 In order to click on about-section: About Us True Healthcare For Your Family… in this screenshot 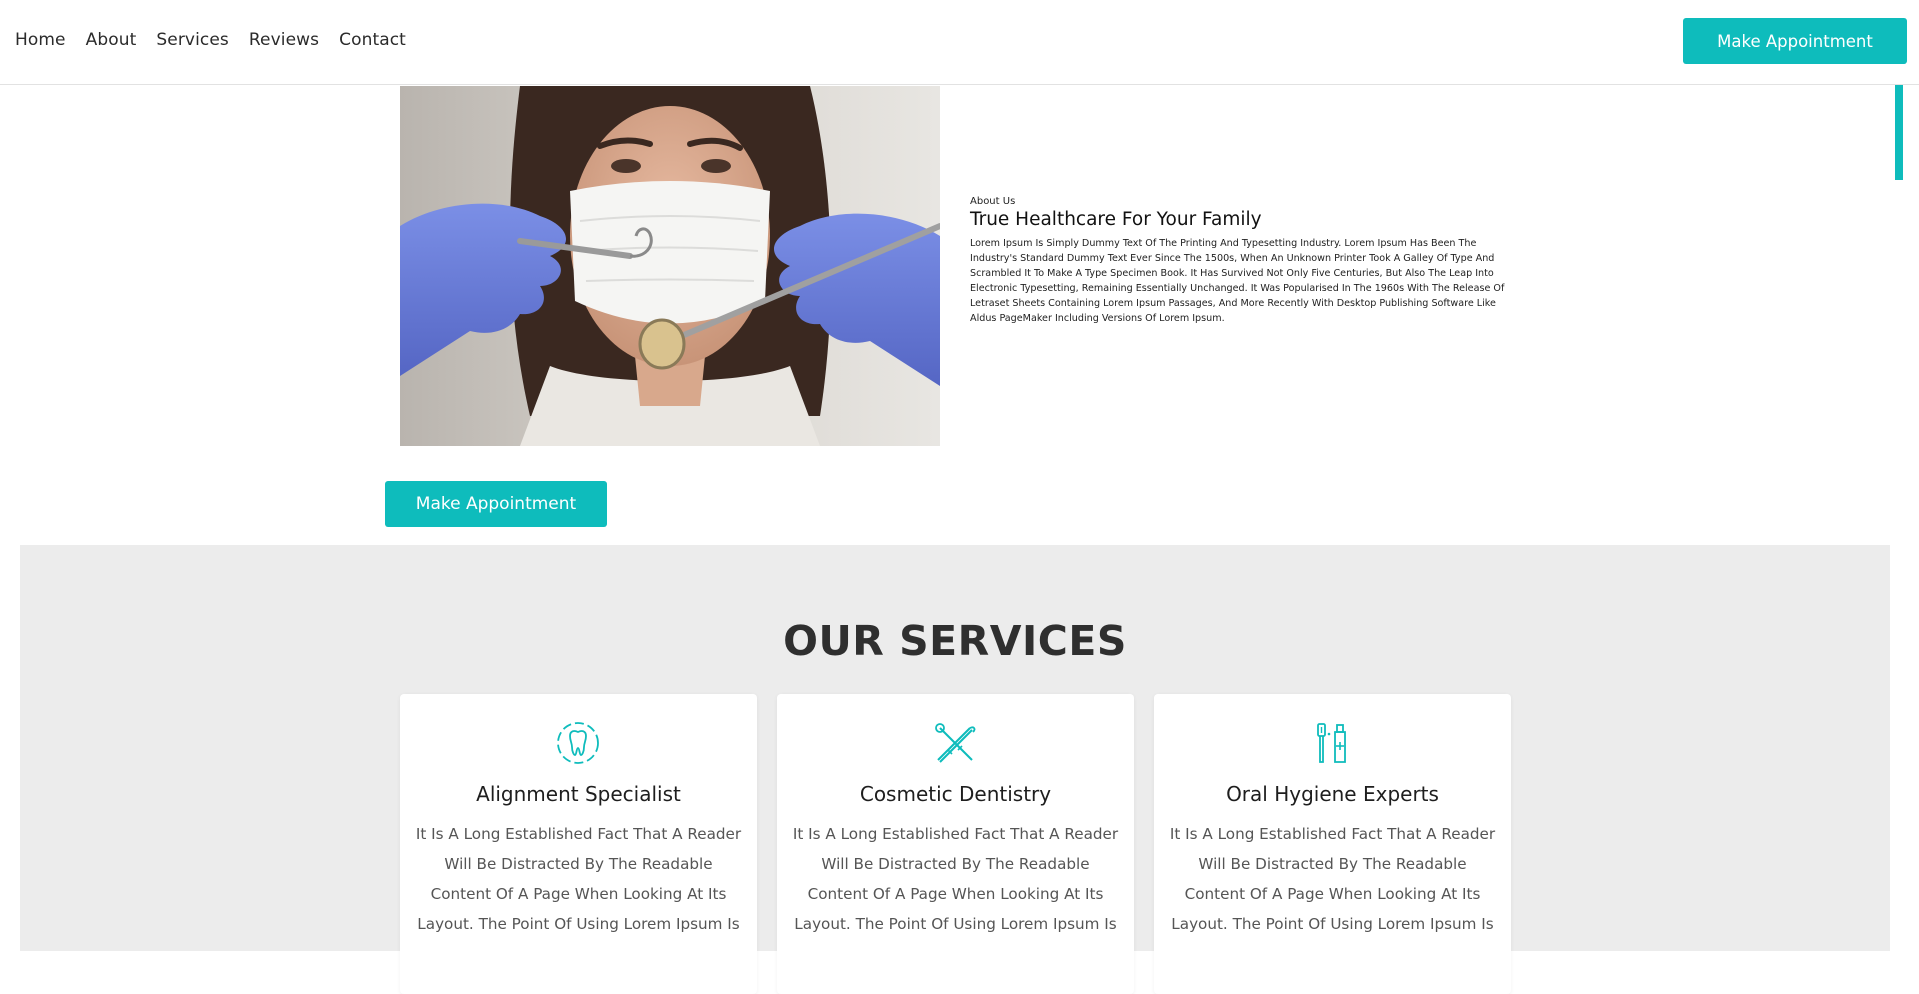, I will do `click(1240, 261)`.